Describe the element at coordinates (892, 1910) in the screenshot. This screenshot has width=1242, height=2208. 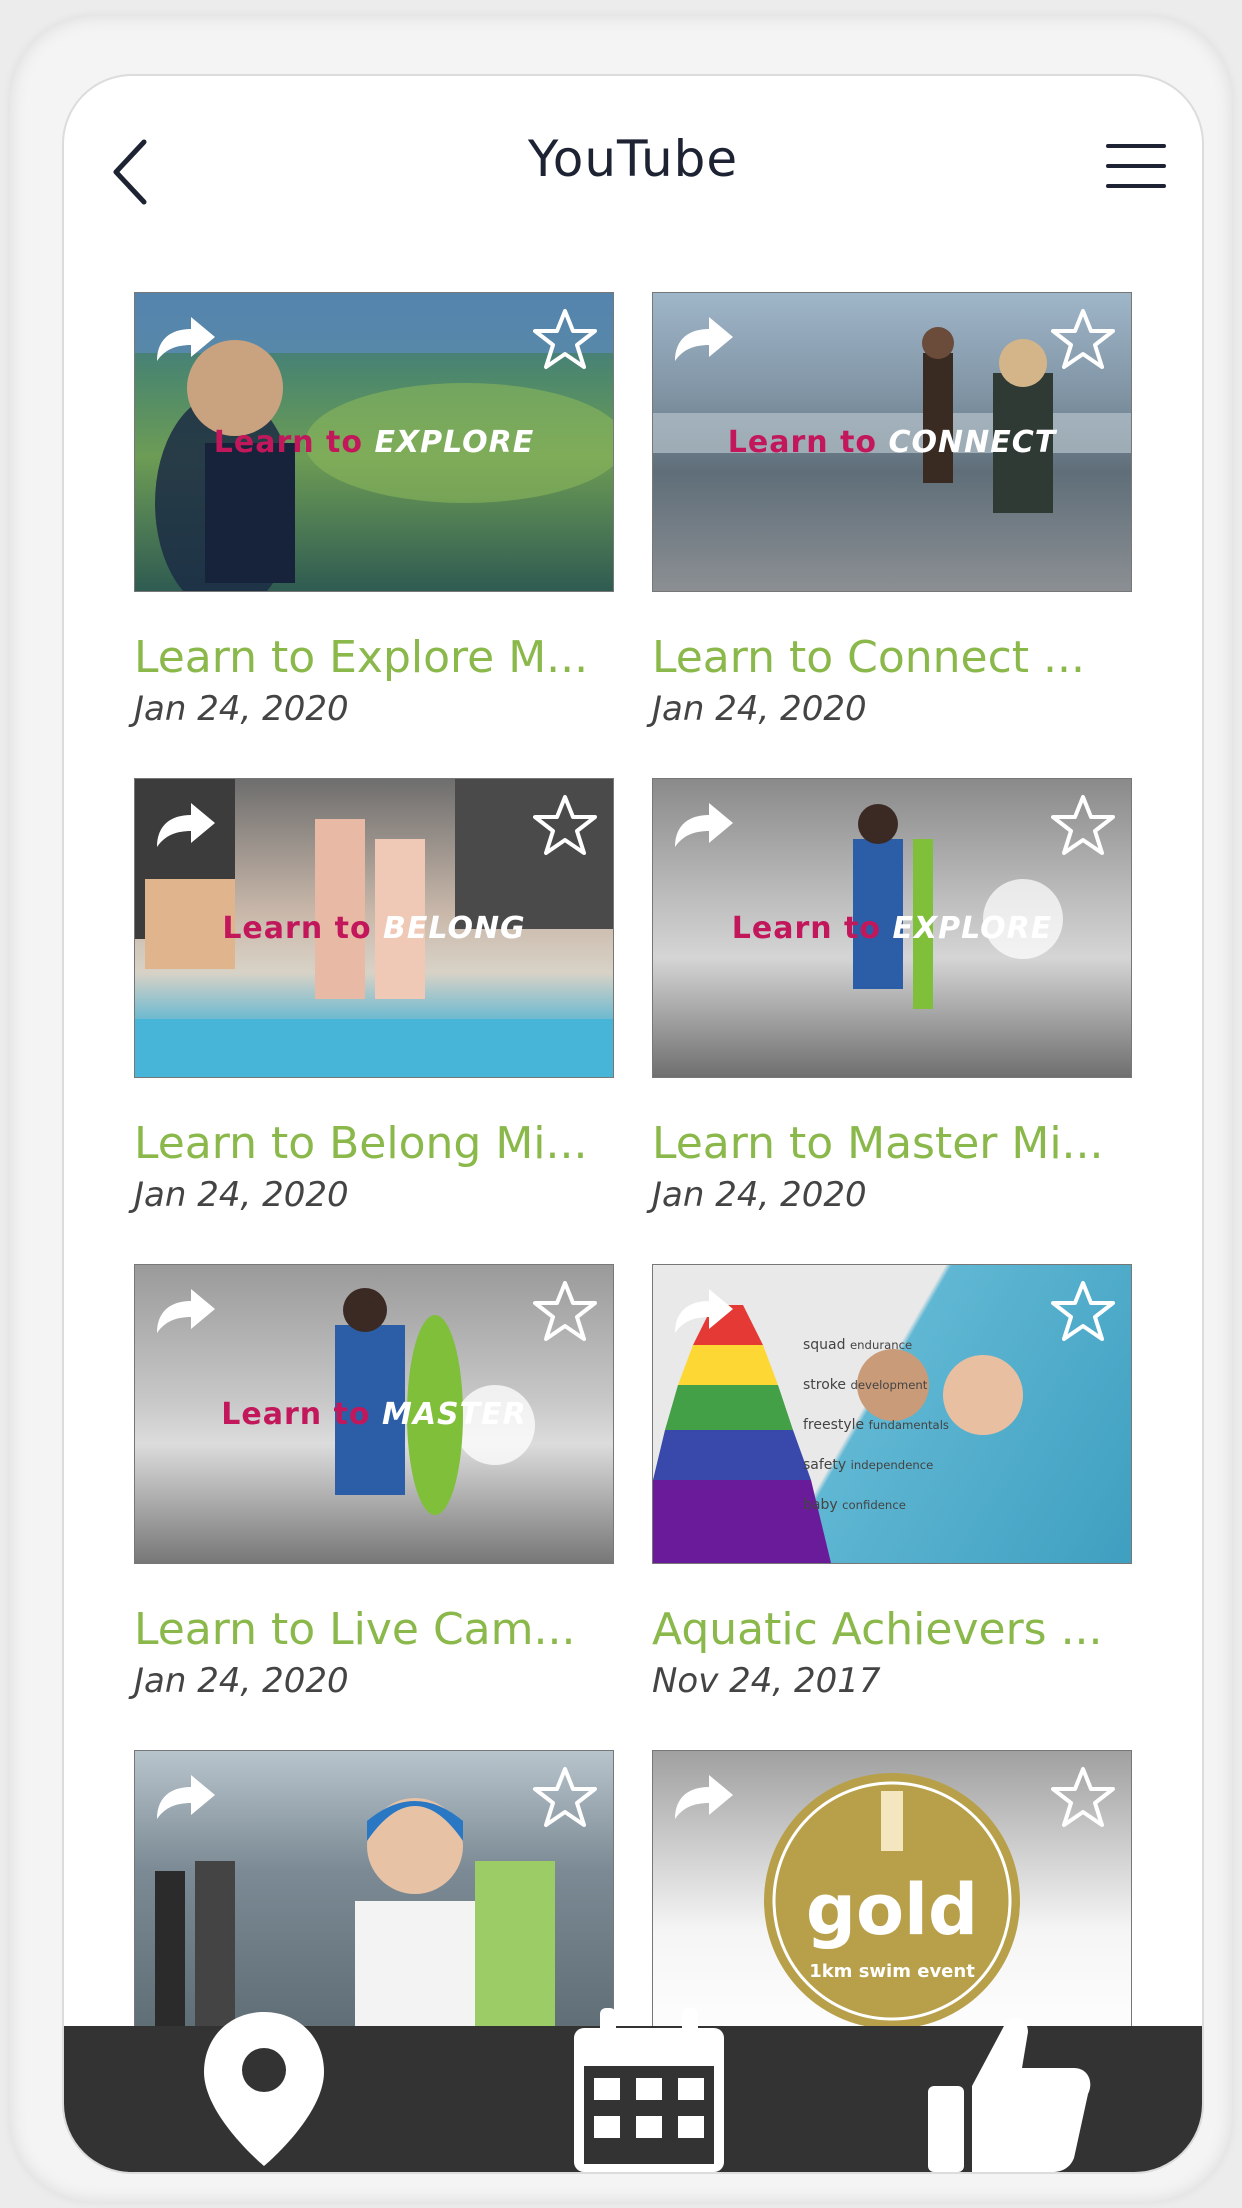
I see `badge-main-text: gold` at that location.